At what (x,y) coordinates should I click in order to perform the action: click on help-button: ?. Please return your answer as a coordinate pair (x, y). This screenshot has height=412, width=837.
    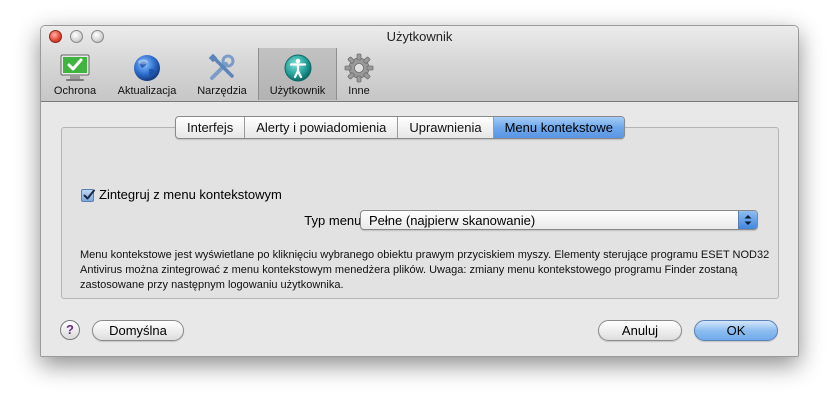
    Looking at the image, I should click on (70, 330).